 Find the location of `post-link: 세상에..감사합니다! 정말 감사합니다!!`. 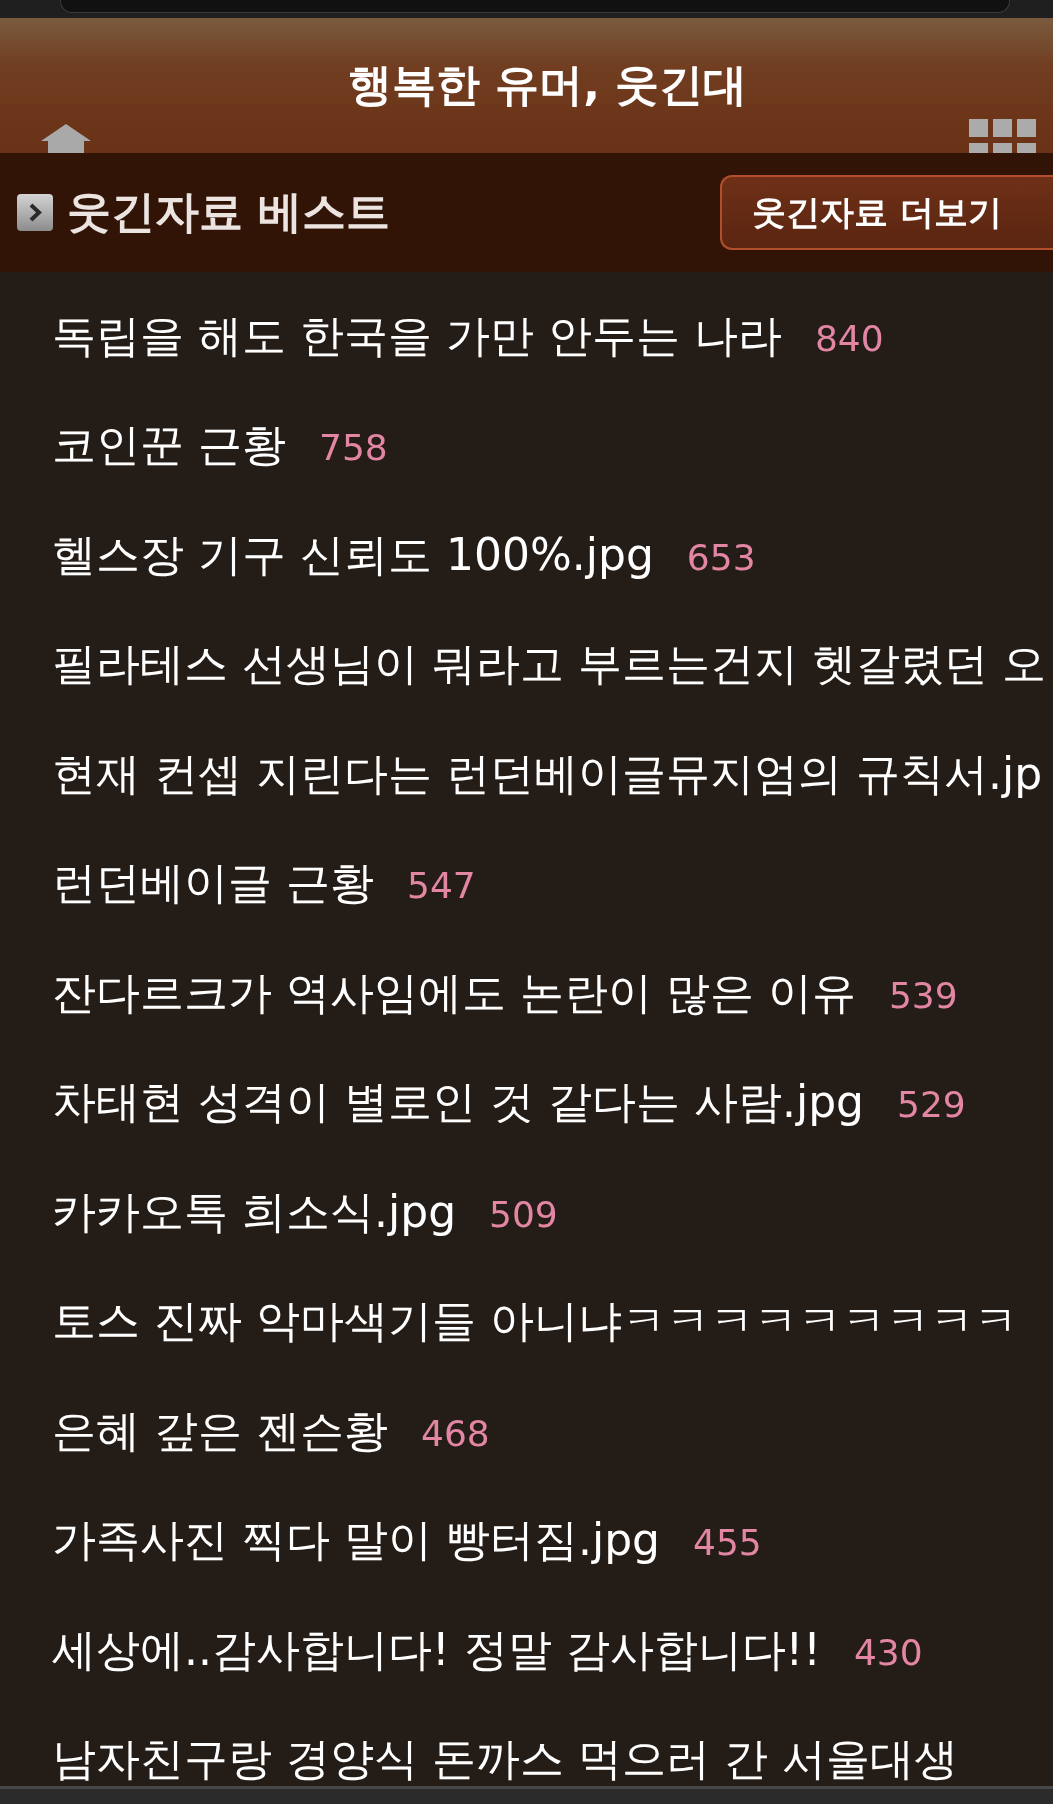

post-link: 세상에..감사합니다! 정말 감사합니다!! is located at coordinates (436, 1650).